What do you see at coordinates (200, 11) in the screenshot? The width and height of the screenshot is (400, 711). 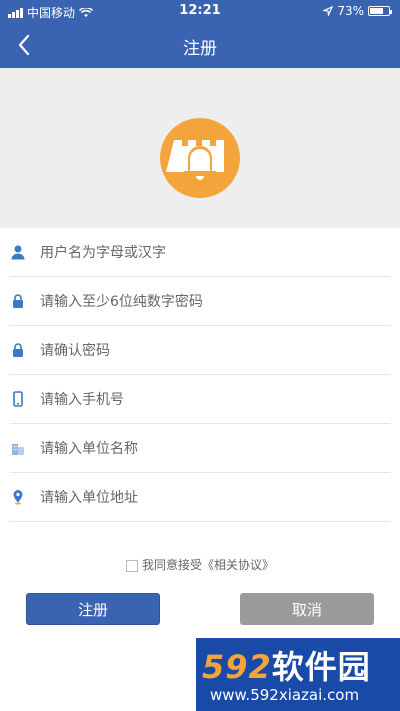 I see `status-bar: 中国移动 12:21 73%` at bounding box center [200, 11].